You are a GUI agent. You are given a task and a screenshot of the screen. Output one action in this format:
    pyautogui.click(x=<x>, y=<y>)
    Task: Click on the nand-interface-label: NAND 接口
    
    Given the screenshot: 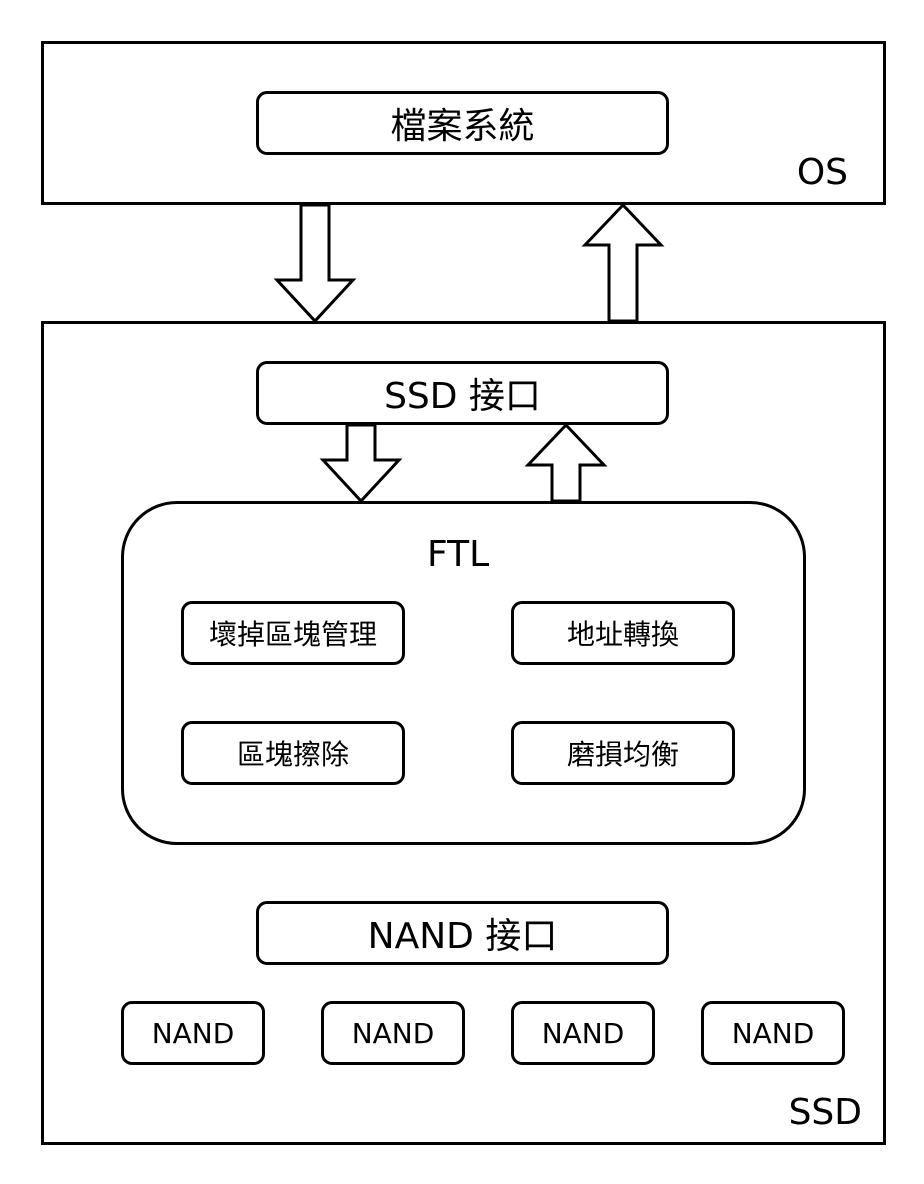 What is the action you would take?
    pyautogui.click(x=462, y=936)
    